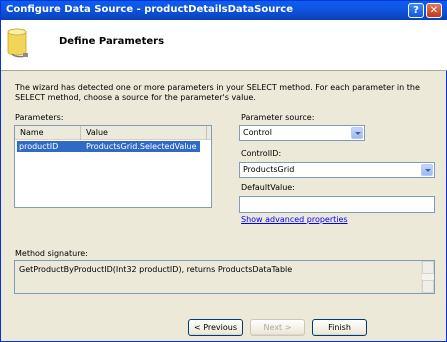 Image resolution: width=447 pixels, height=342 pixels. What do you see at coordinates (428, 267) in the screenshot?
I see `scroll-up-icon` at bounding box center [428, 267].